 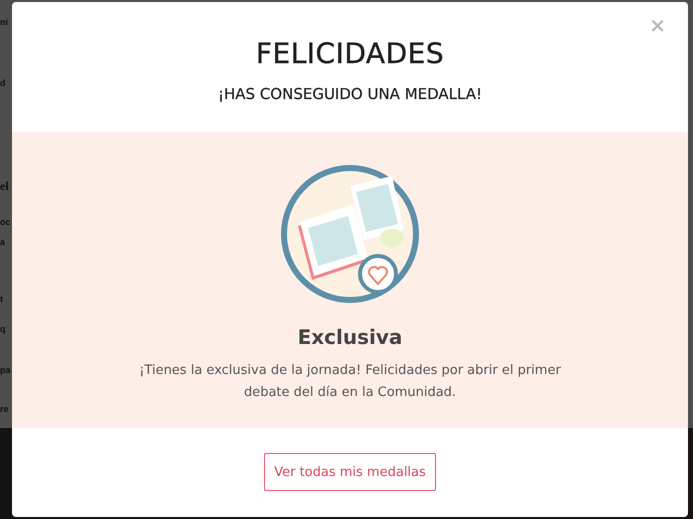 I want to click on medal-icon, so click(x=350, y=234).